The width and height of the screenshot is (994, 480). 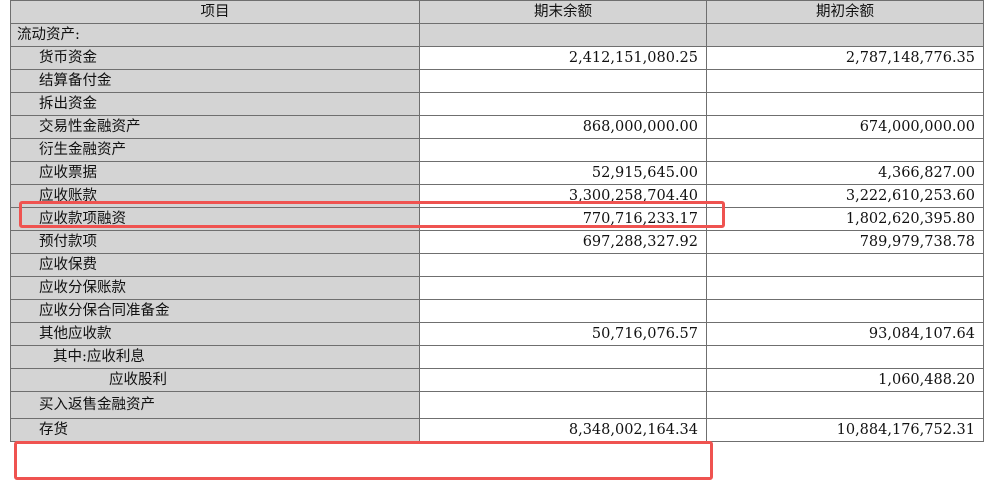 What do you see at coordinates (215, 58) in the screenshot?
I see `item-label: 货币资金` at bounding box center [215, 58].